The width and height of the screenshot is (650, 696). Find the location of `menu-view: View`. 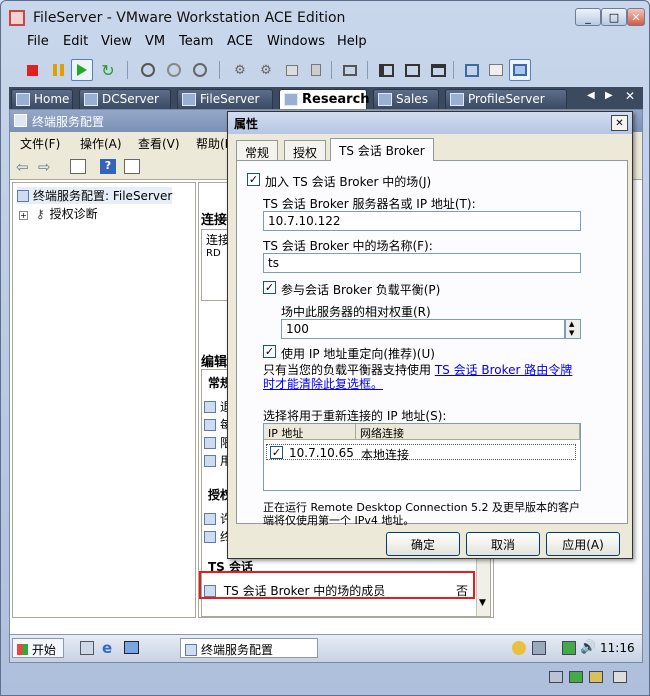

menu-view: View is located at coordinates (116, 41).